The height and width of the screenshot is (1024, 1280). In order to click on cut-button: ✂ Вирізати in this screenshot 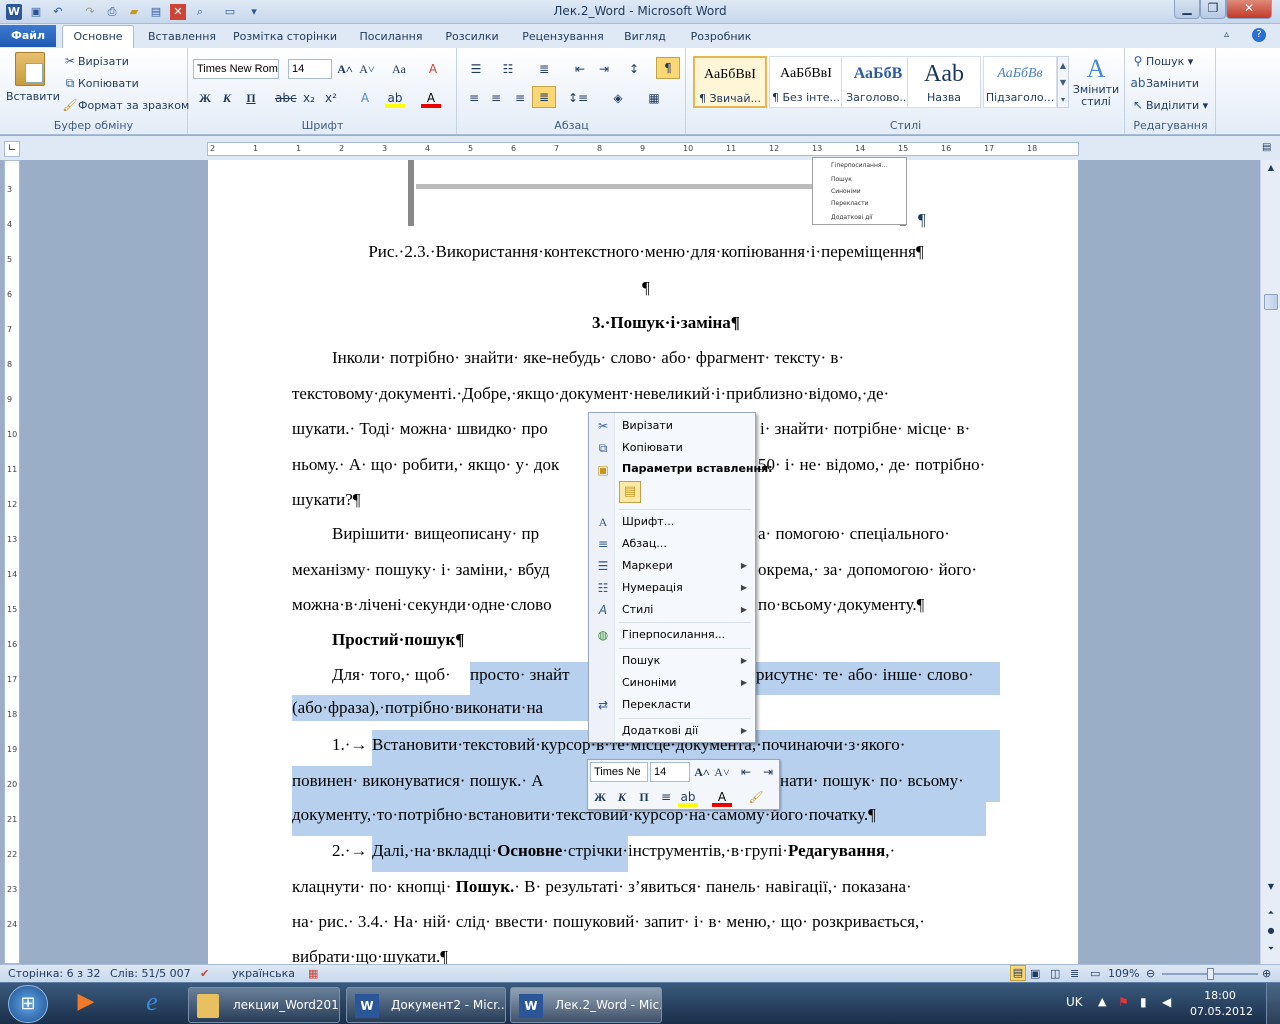, I will do `click(95, 61)`.